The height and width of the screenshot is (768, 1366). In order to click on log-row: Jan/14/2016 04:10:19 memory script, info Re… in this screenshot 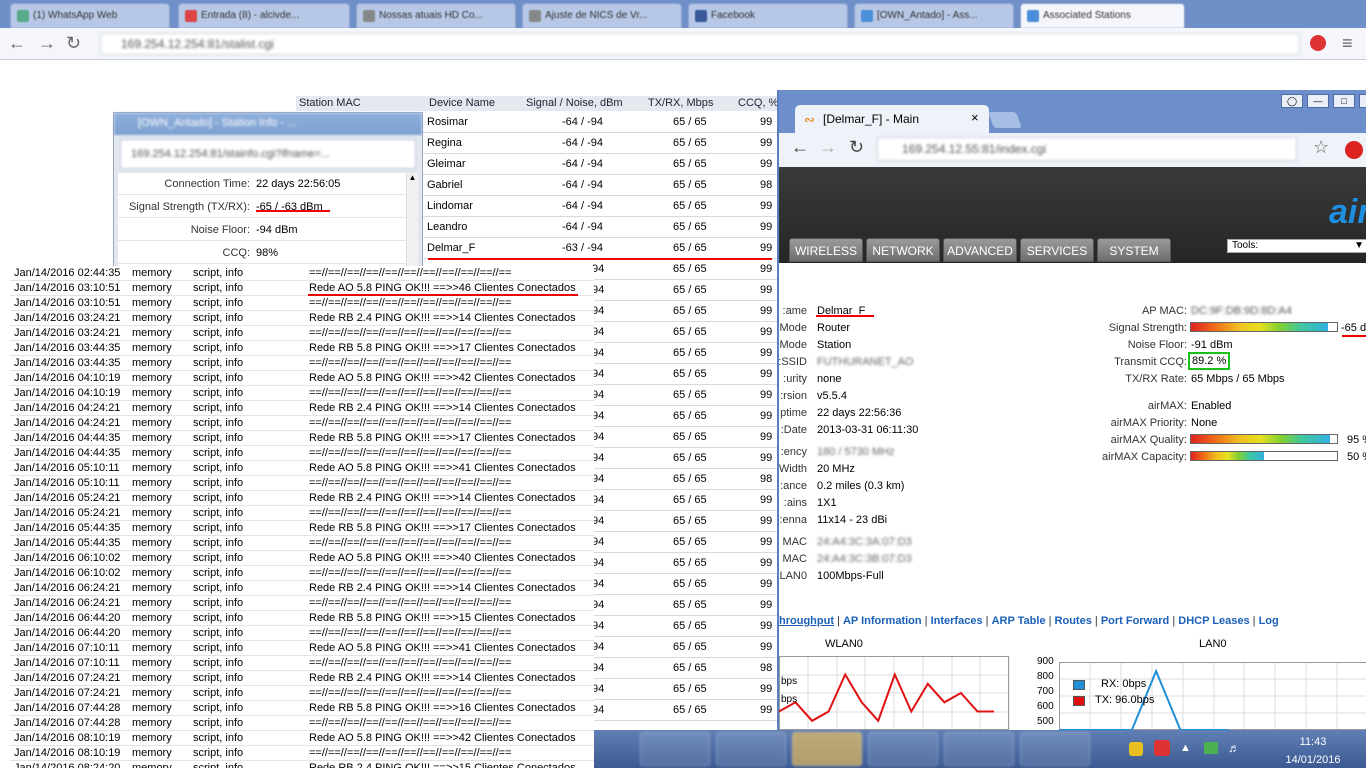, I will do `click(302, 378)`.